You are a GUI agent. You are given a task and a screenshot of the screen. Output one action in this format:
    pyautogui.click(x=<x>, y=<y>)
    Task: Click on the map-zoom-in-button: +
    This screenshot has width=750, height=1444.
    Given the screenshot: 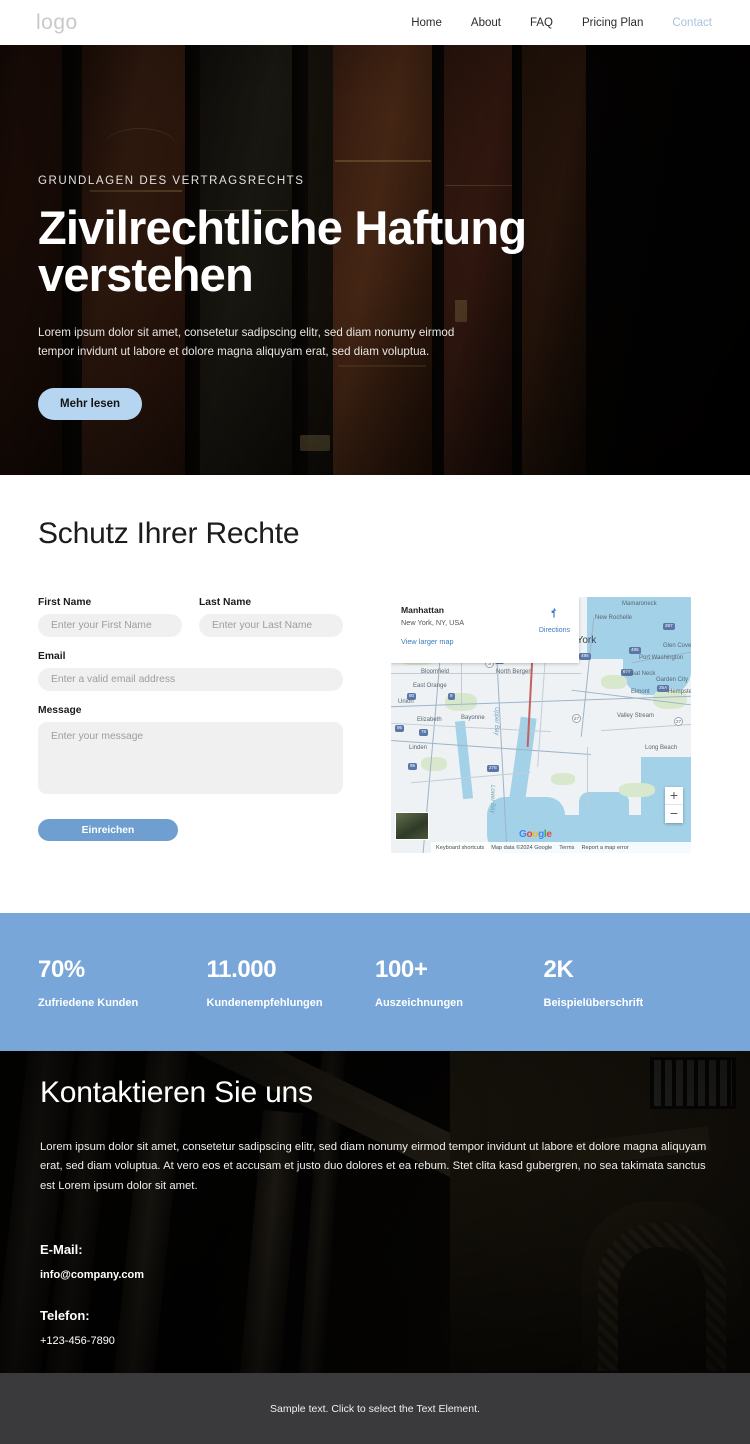 What is the action you would take?
    pyautogui.click(x=674, y=796)
    